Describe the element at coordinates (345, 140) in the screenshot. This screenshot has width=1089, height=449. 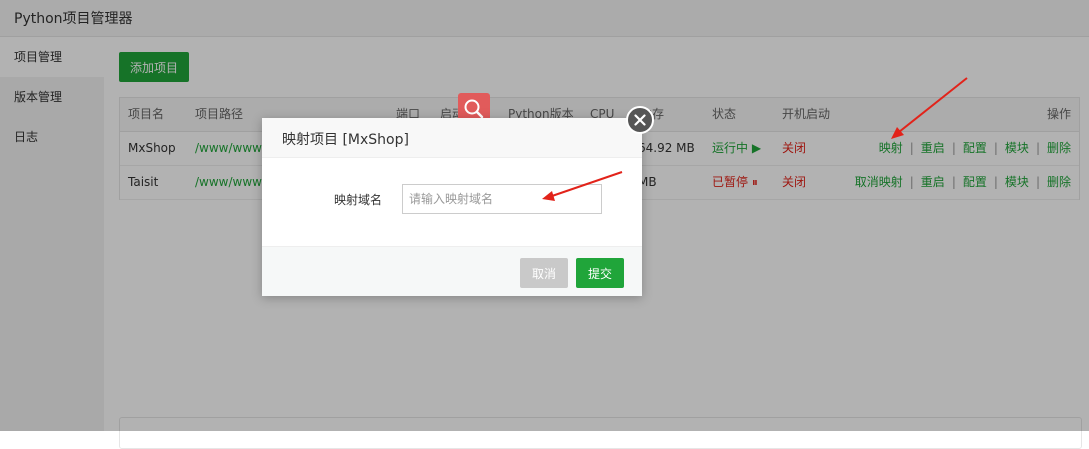
I see `dialog-title: 映射项目 [MxShop]` at that location.